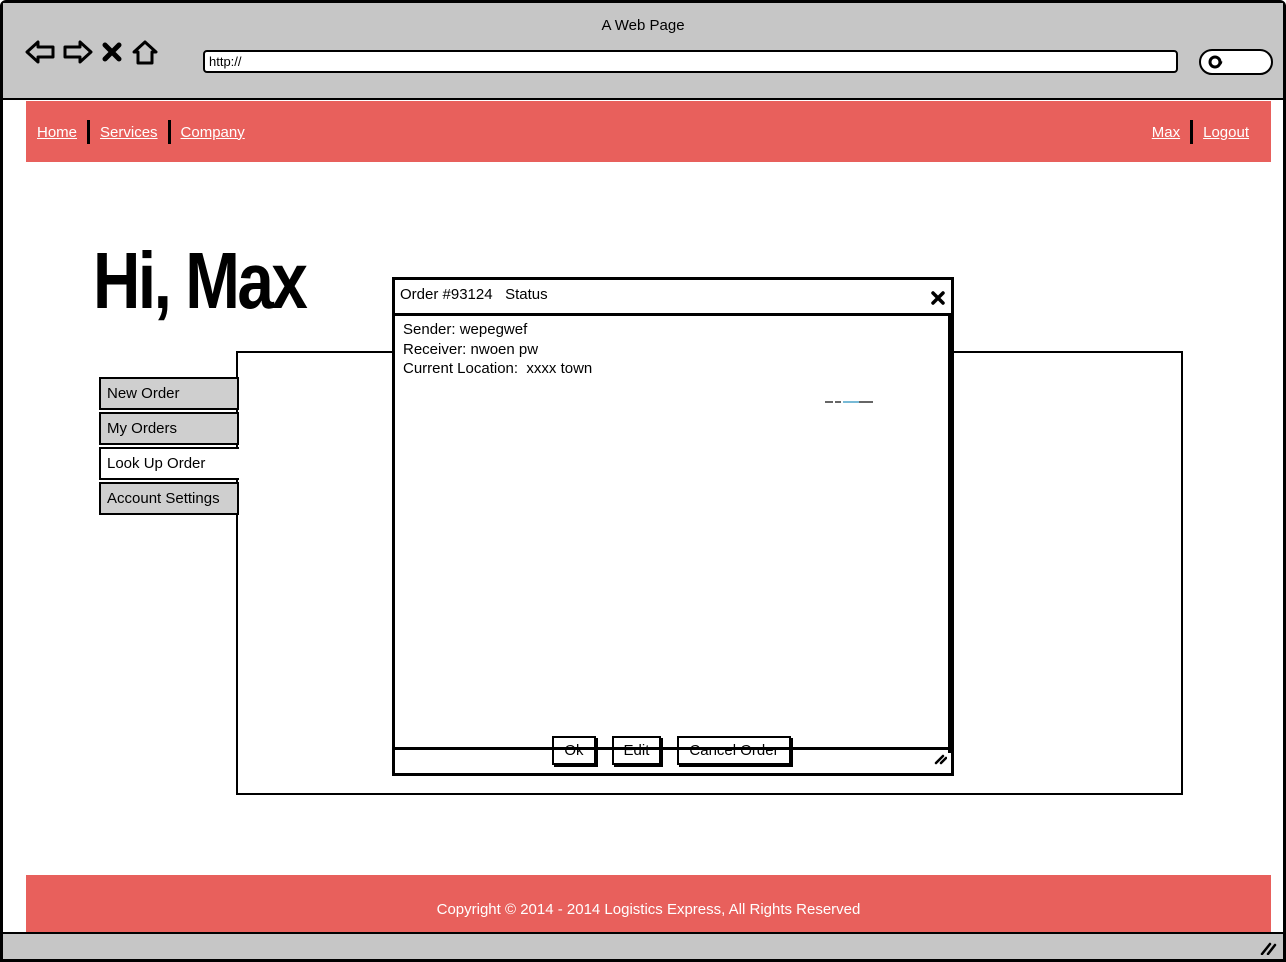 The height and width of the screenshot is (962, 1286). What do you see at coordinates (1216, 65) in the screenshot?
I see `search-icon` at bounding box center [1216, 65].